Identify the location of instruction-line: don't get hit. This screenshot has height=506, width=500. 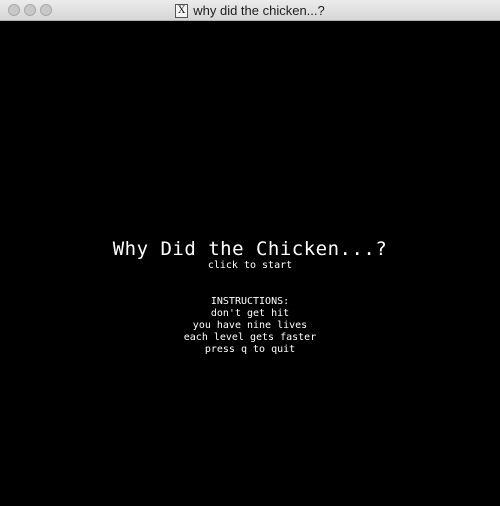
(250, 313).